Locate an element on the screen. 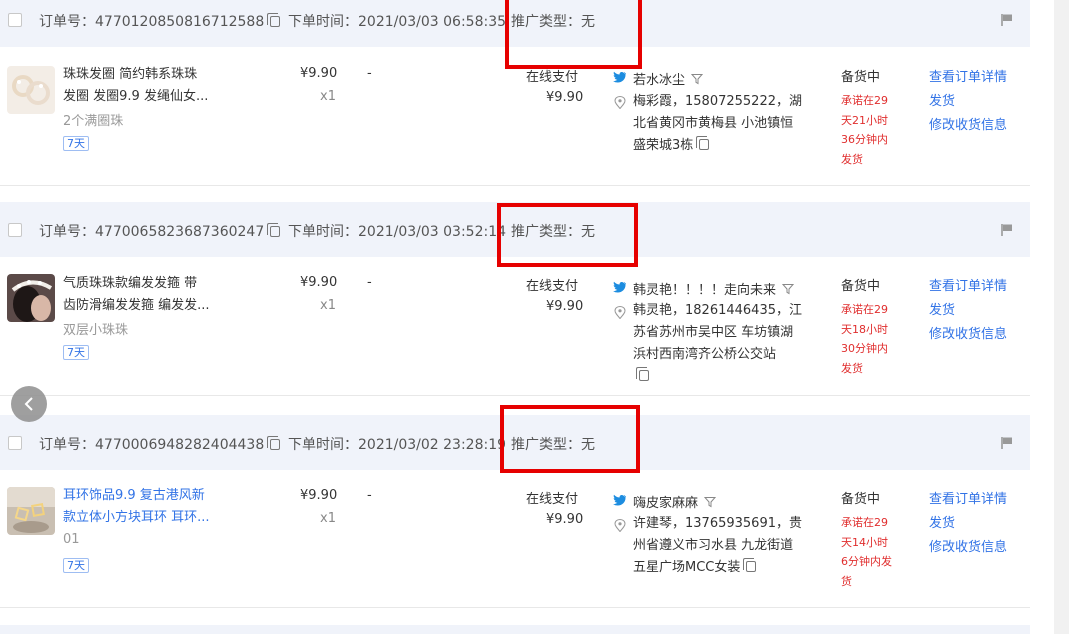 Image resolution: width=1069 pixels, height=634 pixels. scrollbar is located at coordinates (1061, 317).